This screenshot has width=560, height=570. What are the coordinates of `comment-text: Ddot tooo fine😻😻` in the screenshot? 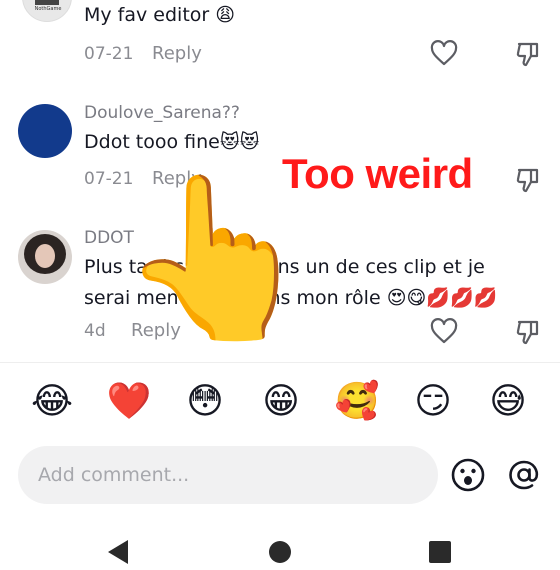 It's located at (172, 142).